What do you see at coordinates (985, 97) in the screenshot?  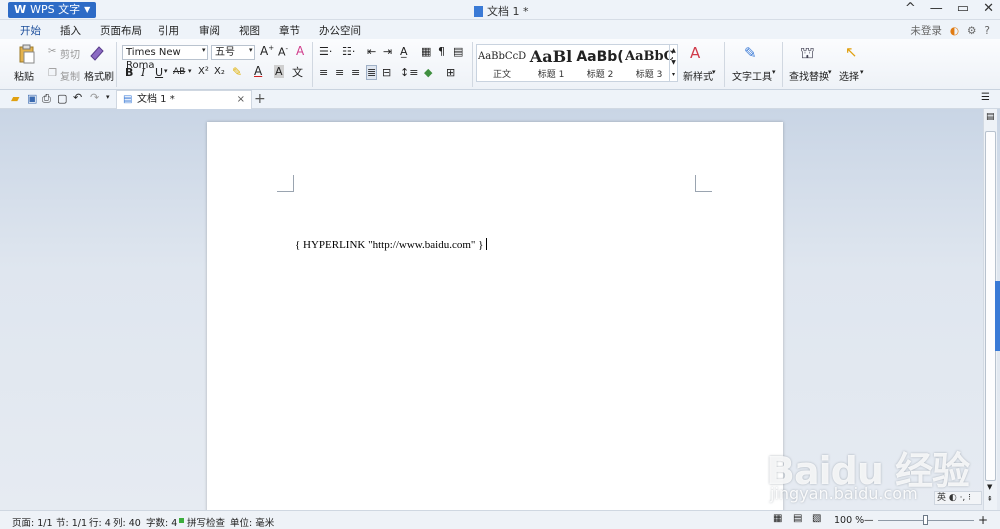 I see `tab-list-icon: ☰` at bounding box center [985, 97].